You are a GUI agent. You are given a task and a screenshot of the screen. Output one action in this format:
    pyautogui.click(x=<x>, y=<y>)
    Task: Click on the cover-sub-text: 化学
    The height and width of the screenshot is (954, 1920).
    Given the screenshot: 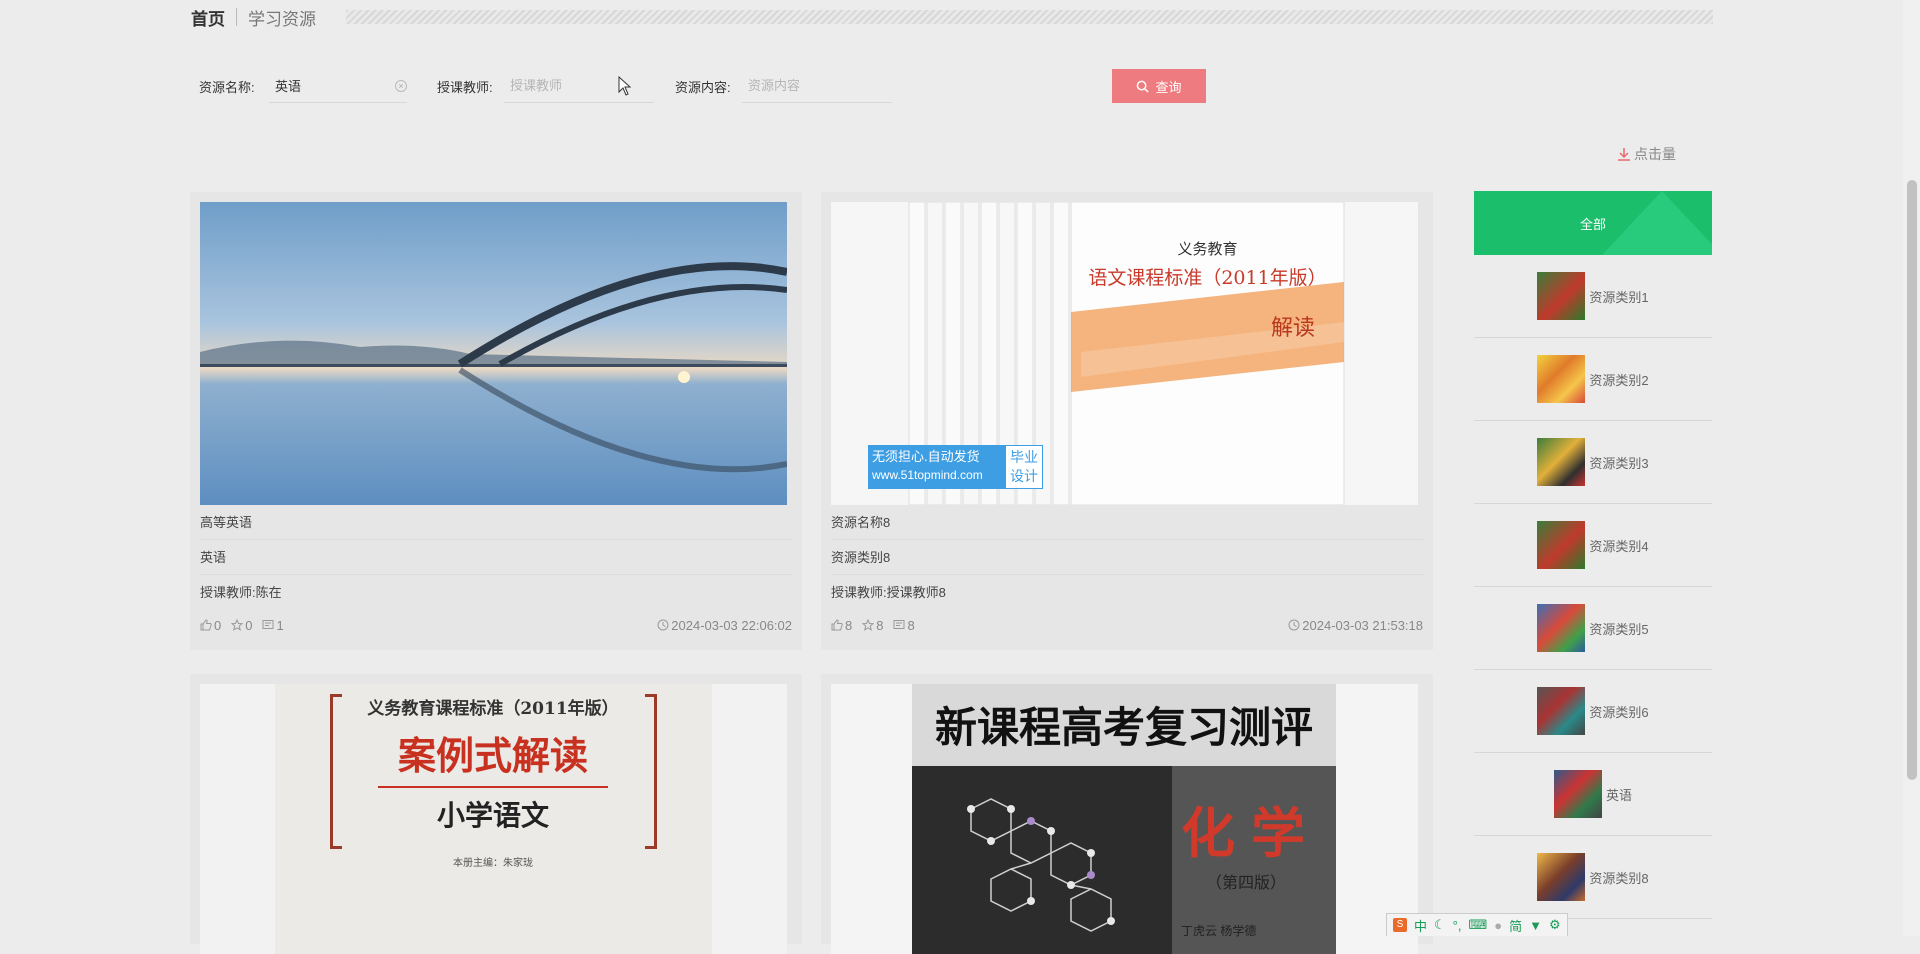 What is the action you would take?
    pyautogui.click(x=1251, y=833)
    